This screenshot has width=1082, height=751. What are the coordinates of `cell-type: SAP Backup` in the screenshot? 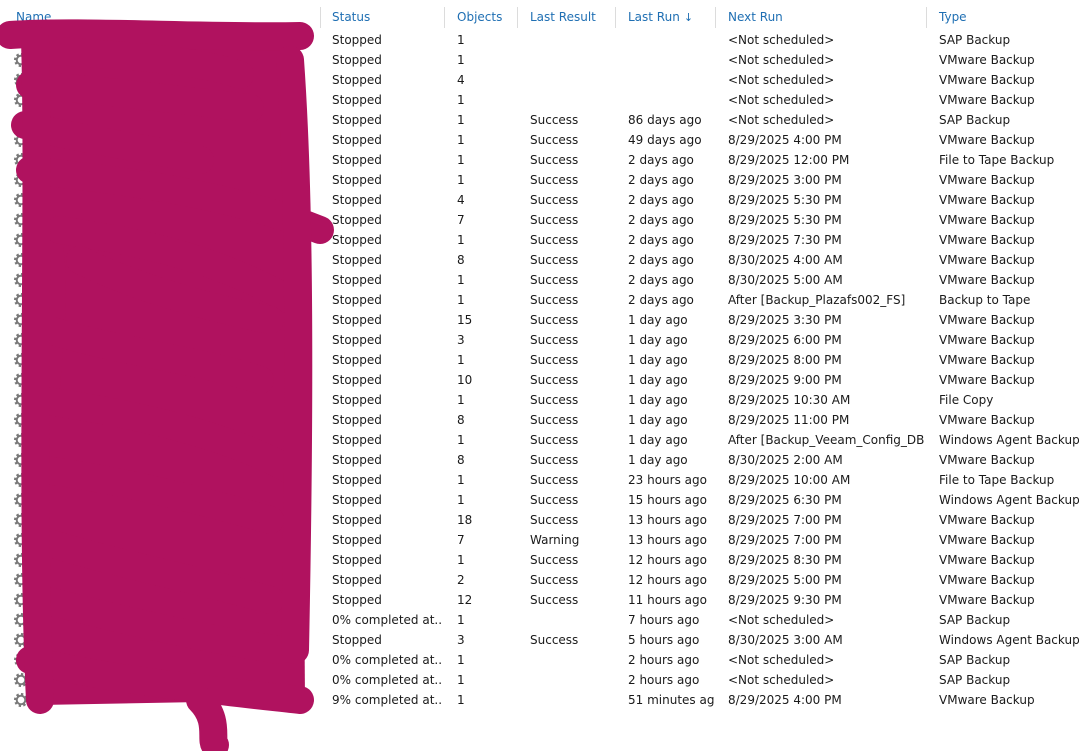 It's located at (975, 120).